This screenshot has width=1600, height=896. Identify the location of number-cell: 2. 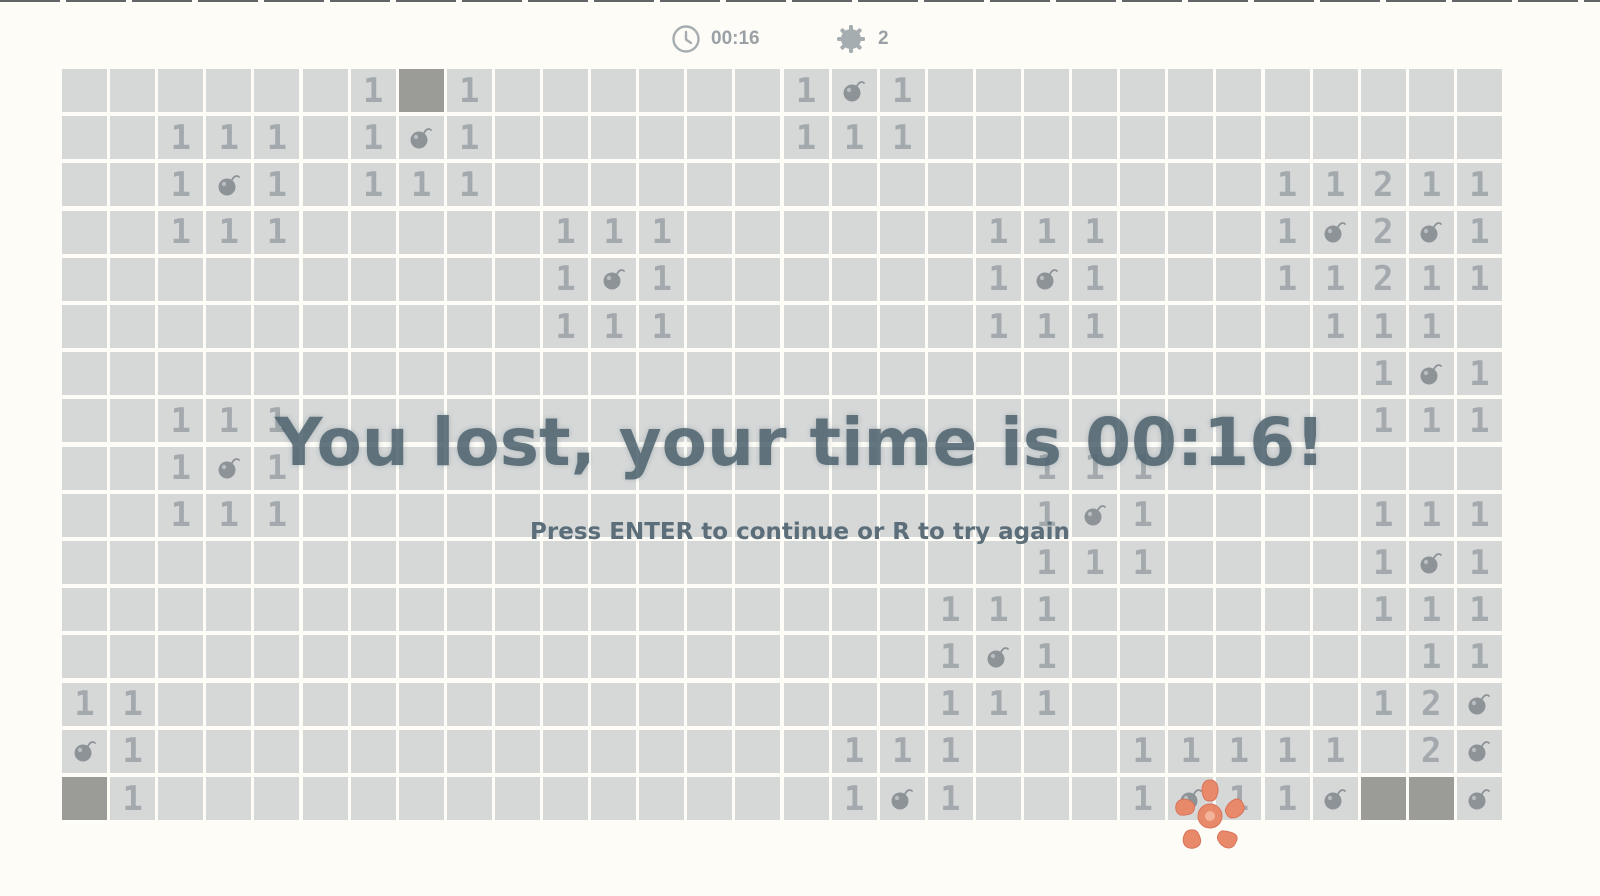
(1431, 704).